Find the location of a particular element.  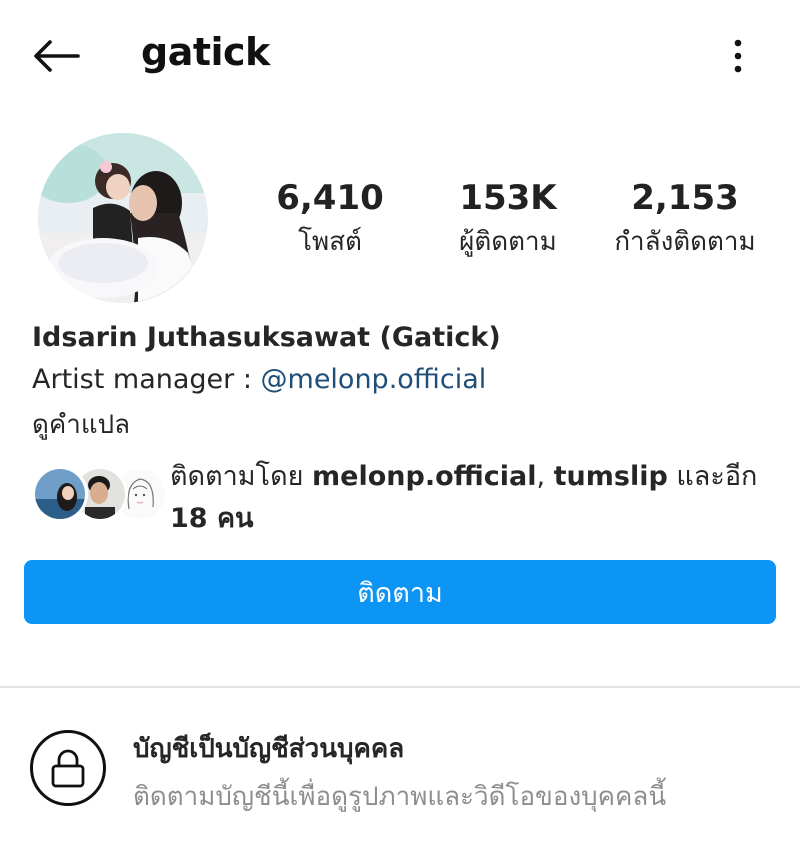

following-count: 2,153 กำลังติดตาม is located at coordinates (685, 219).